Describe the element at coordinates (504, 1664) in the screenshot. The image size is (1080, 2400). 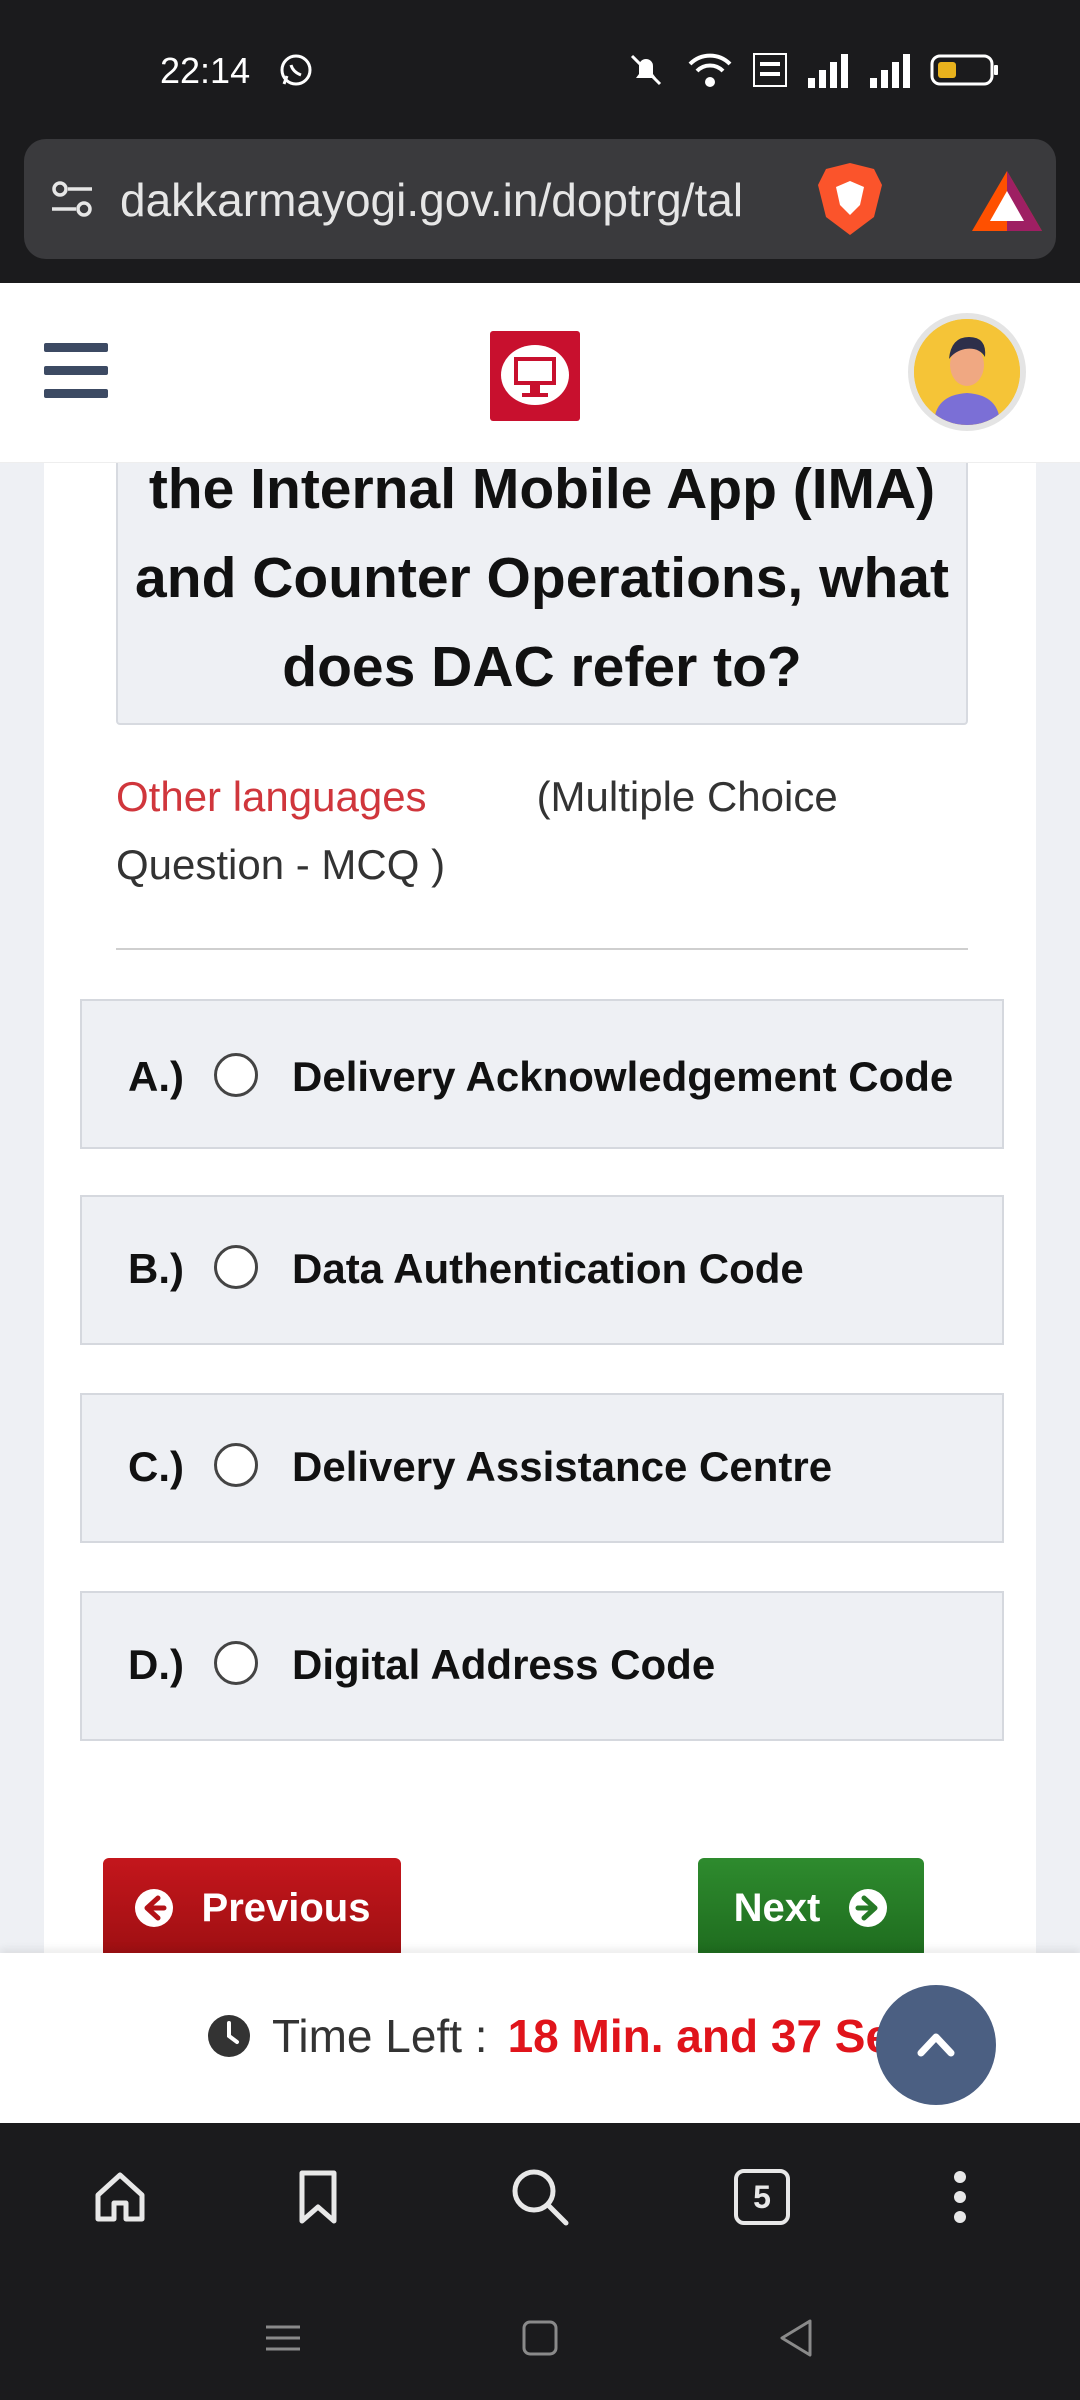
I see `option-text: Digital Address Code` at that location.